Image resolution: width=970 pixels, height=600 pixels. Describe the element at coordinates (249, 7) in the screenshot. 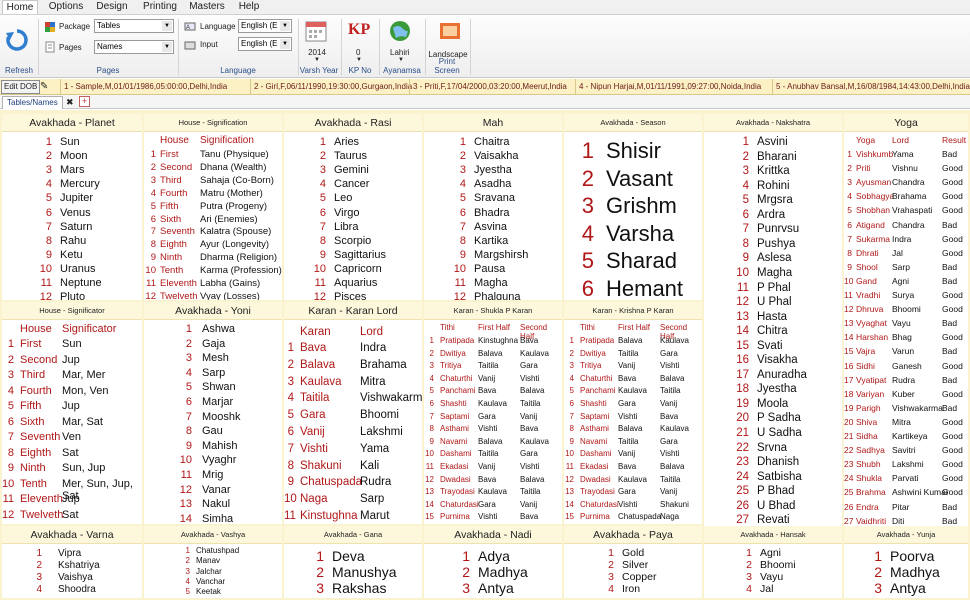

I see `menu-help: Help` at that location.